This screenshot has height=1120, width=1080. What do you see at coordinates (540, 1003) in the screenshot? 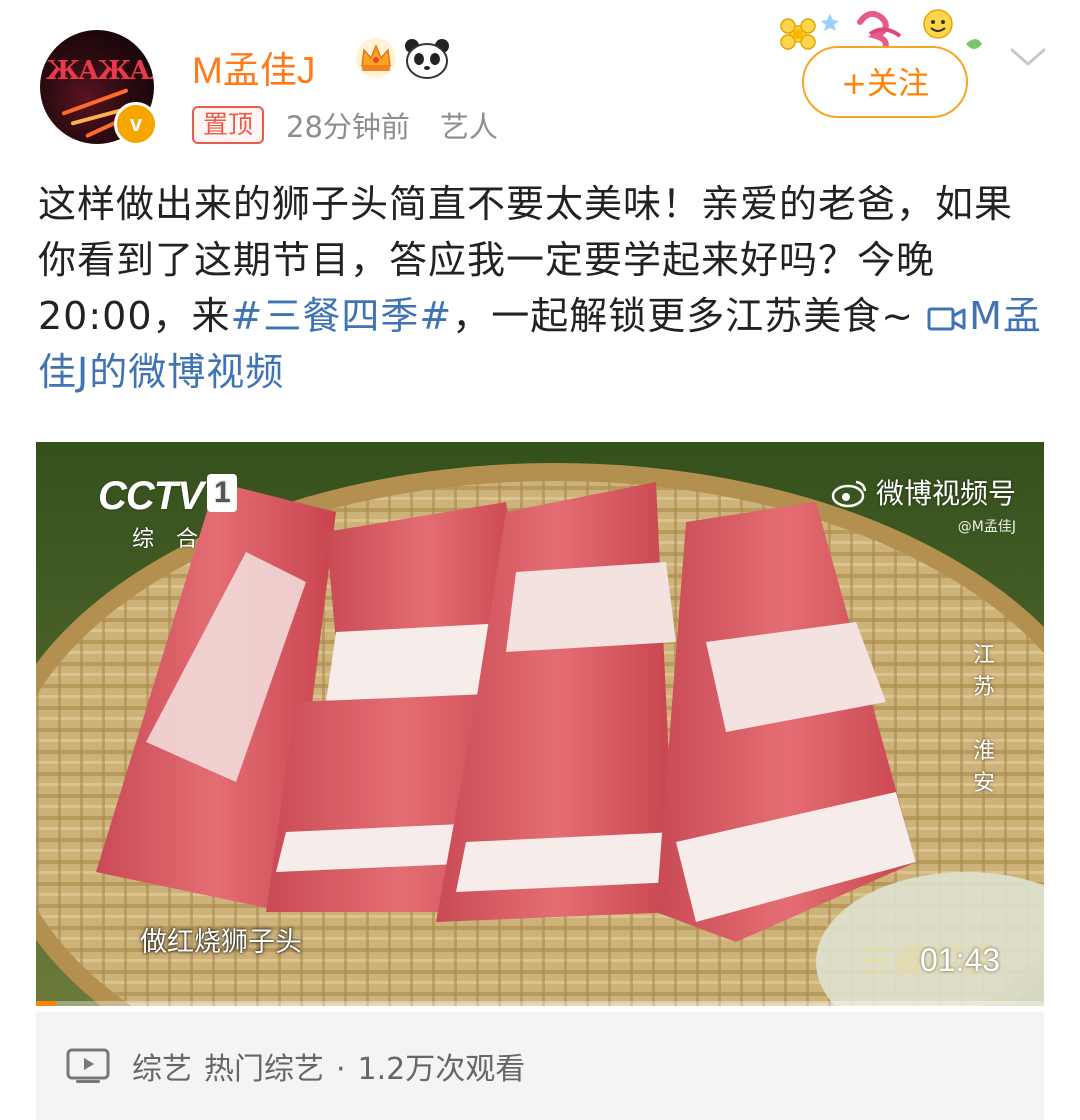
I see `video-progress-bar` at bounding box center [540, 1003].